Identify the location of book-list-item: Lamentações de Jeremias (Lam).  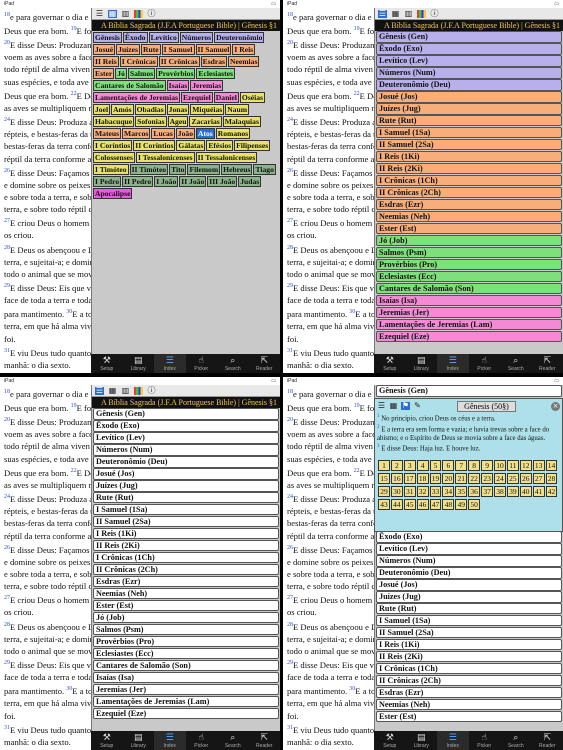
(186, 701).